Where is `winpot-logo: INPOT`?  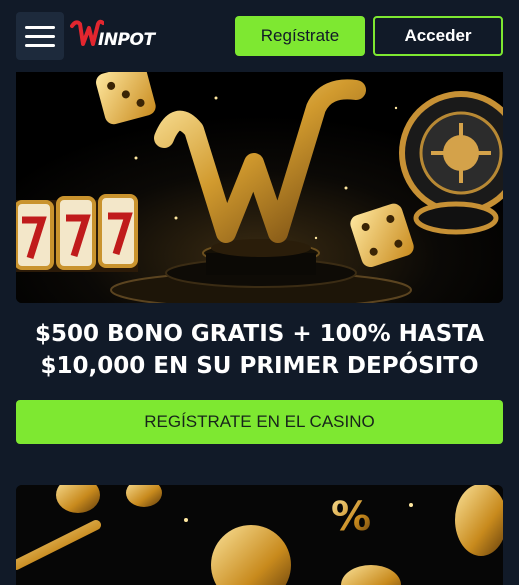 winpot-logo: INPOT is located at coordinates (115, 37).